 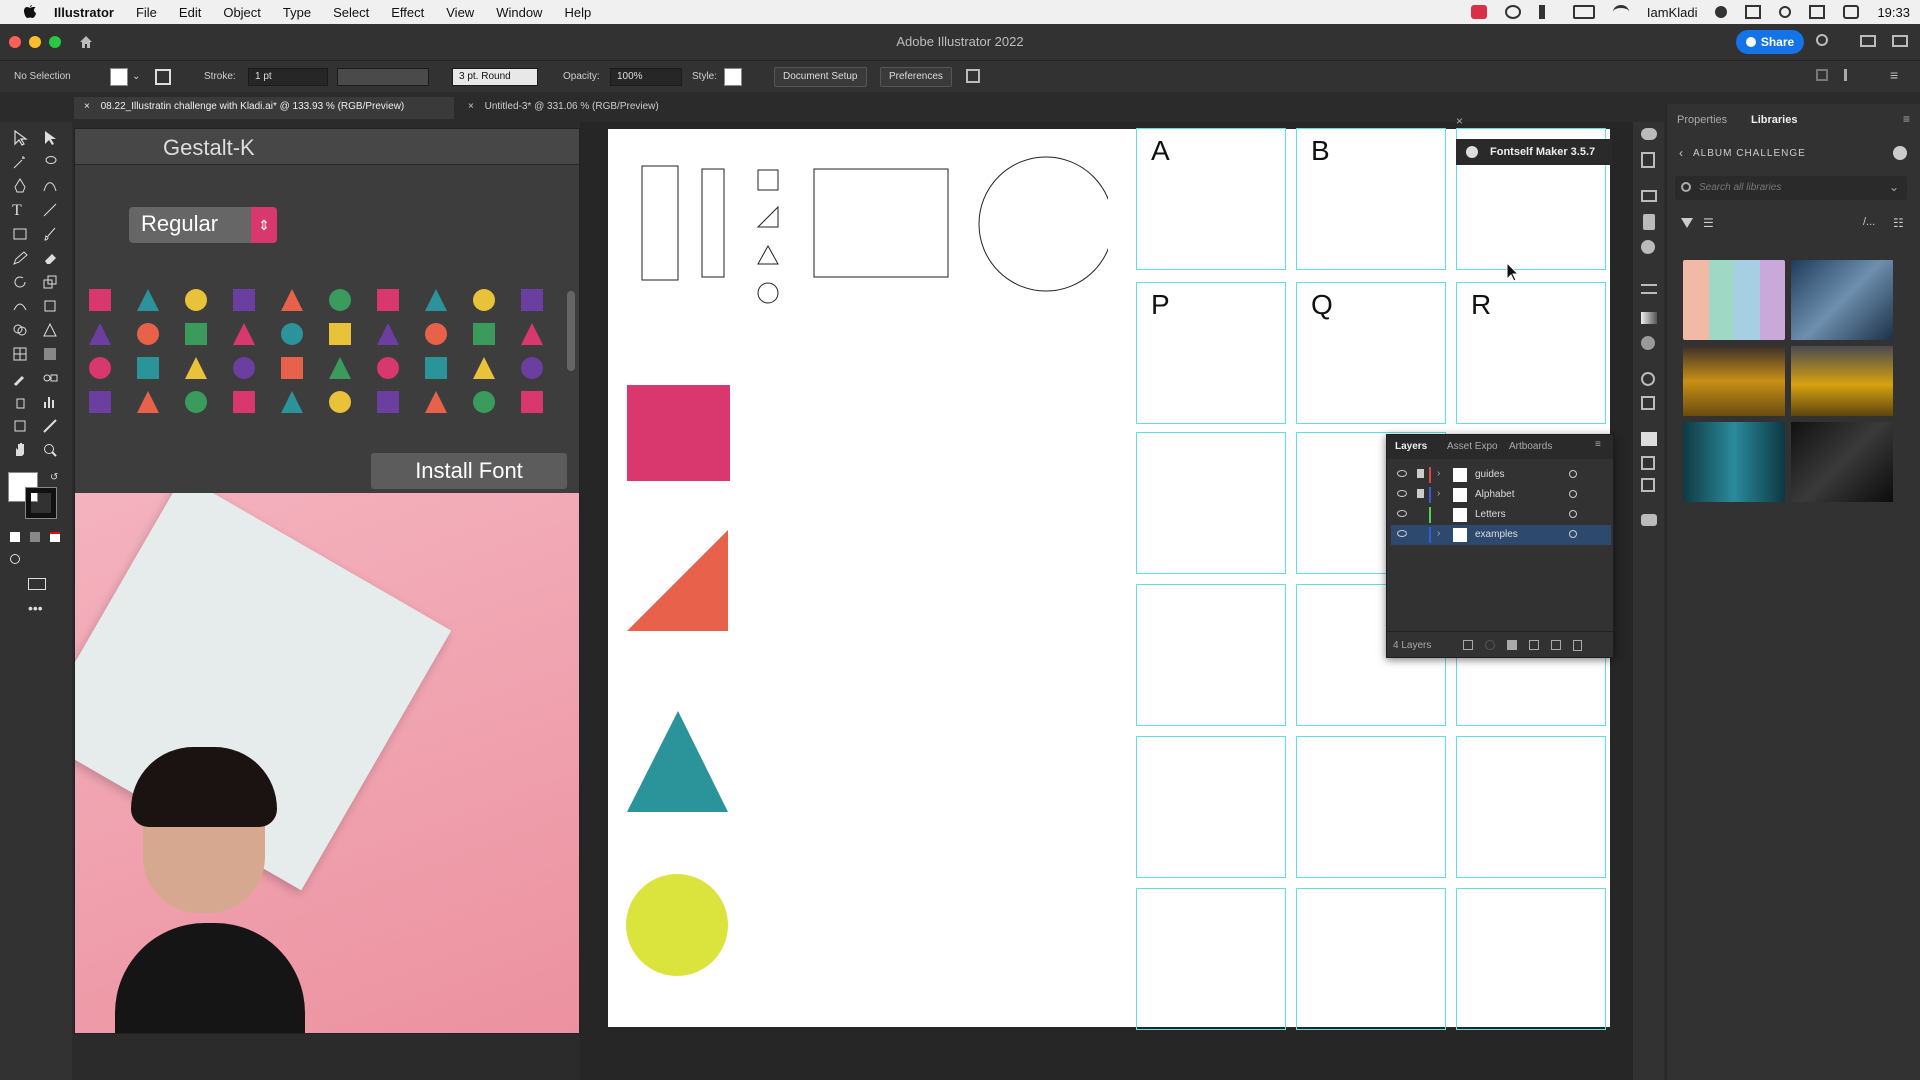 What do you see at coordinates (677, 761) in the screenshot?
I see `teal-triangle` at bounding box center [677, 761].